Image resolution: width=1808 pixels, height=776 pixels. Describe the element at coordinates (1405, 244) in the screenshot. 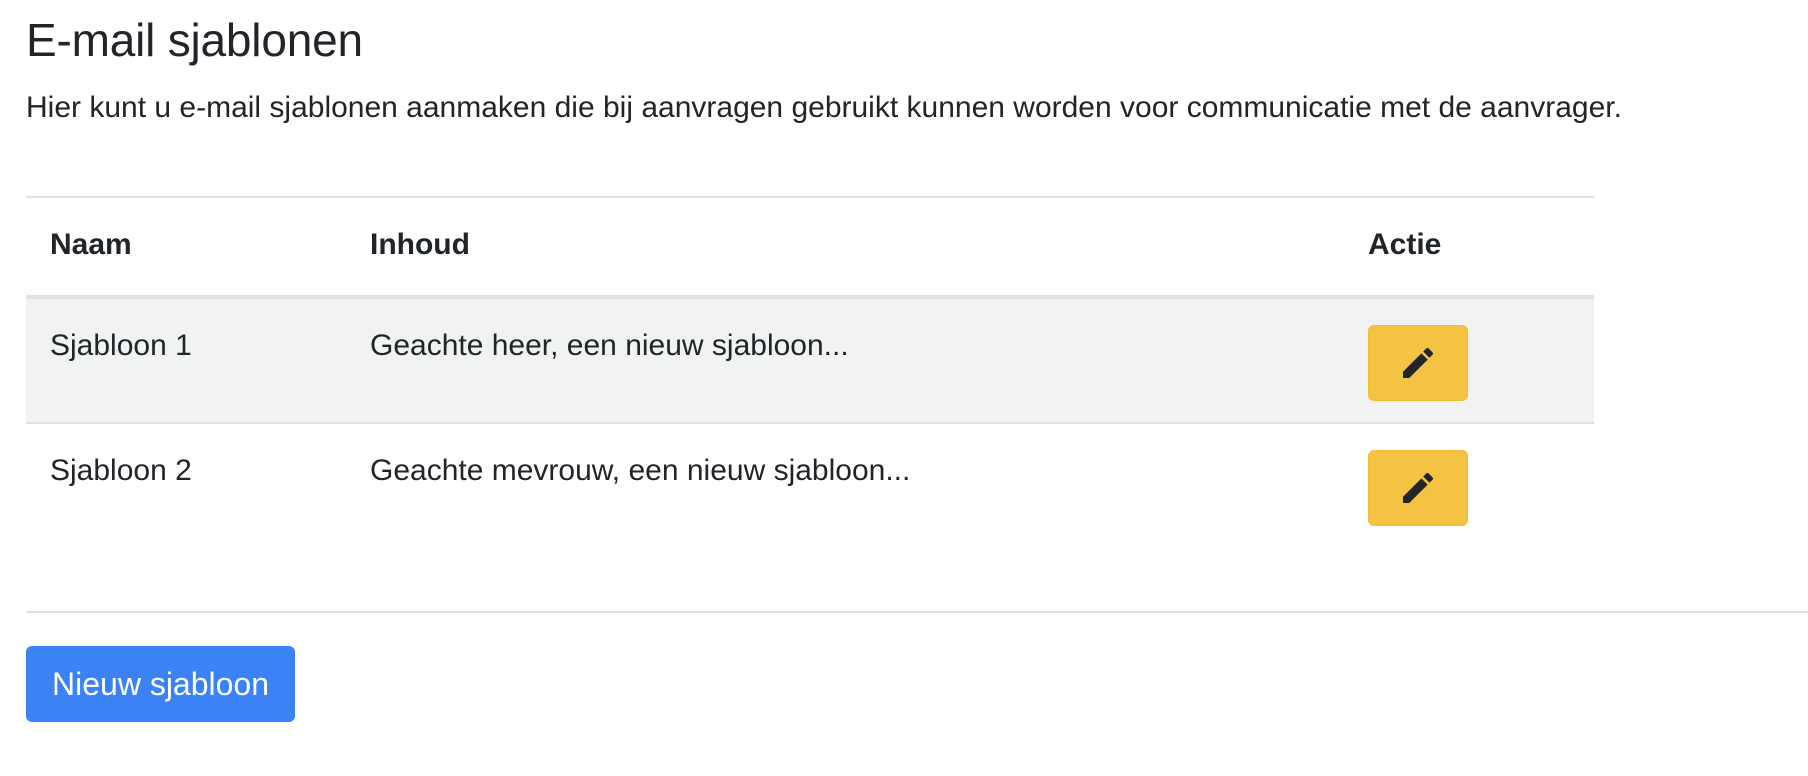

I see `column-header-action: Actie` at that location.